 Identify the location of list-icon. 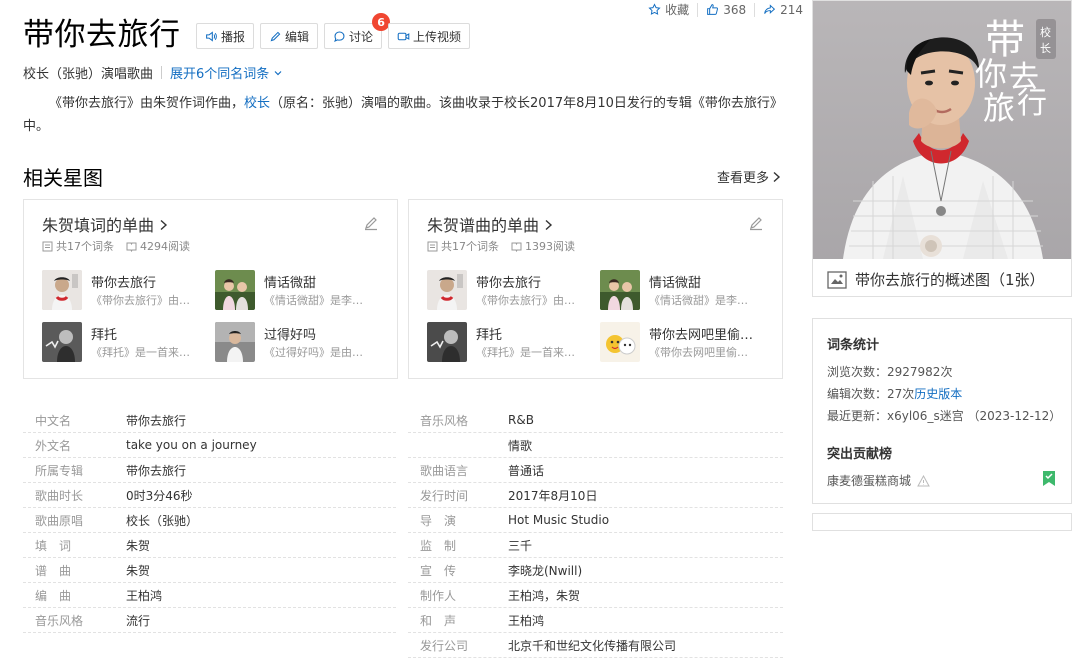
(47, 246).